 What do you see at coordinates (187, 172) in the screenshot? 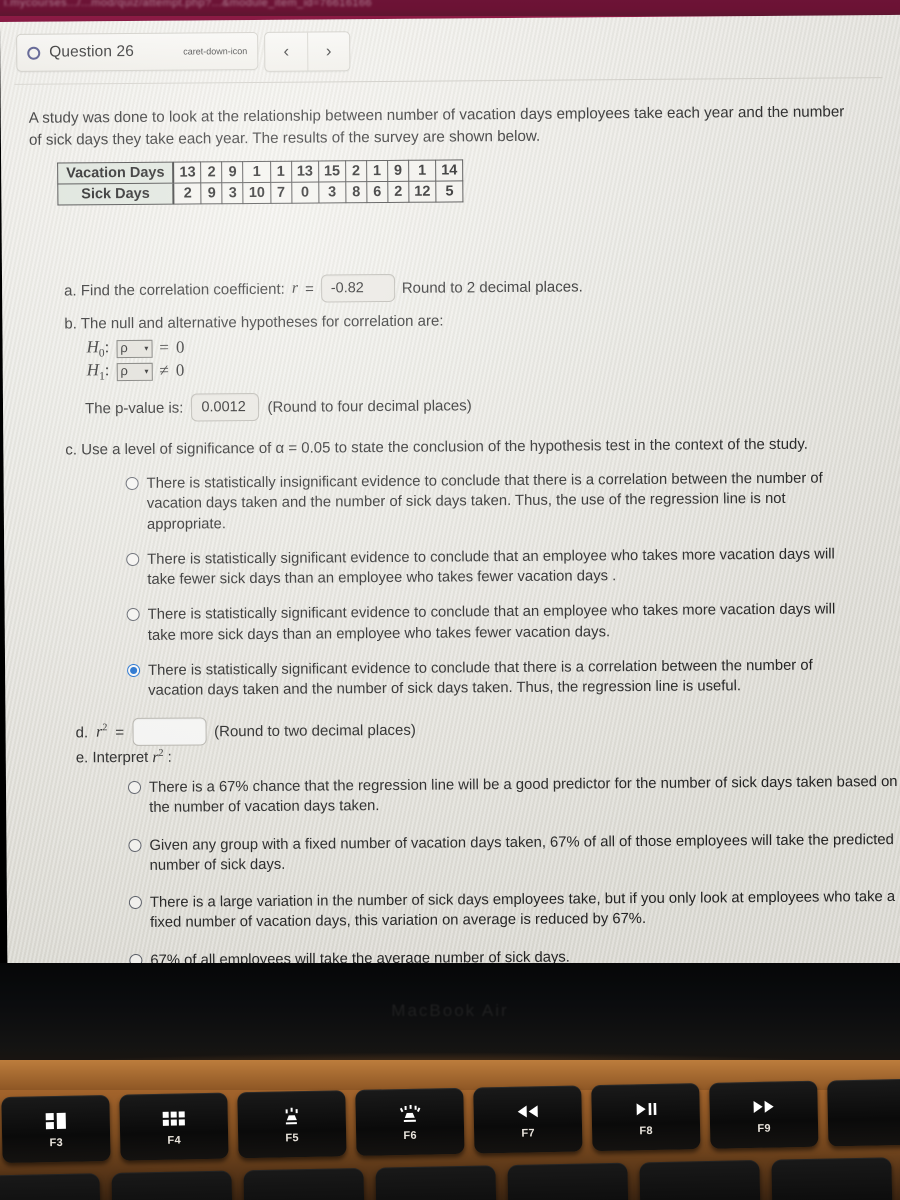
I see `cell: 13` at bounding box center [187, 172].